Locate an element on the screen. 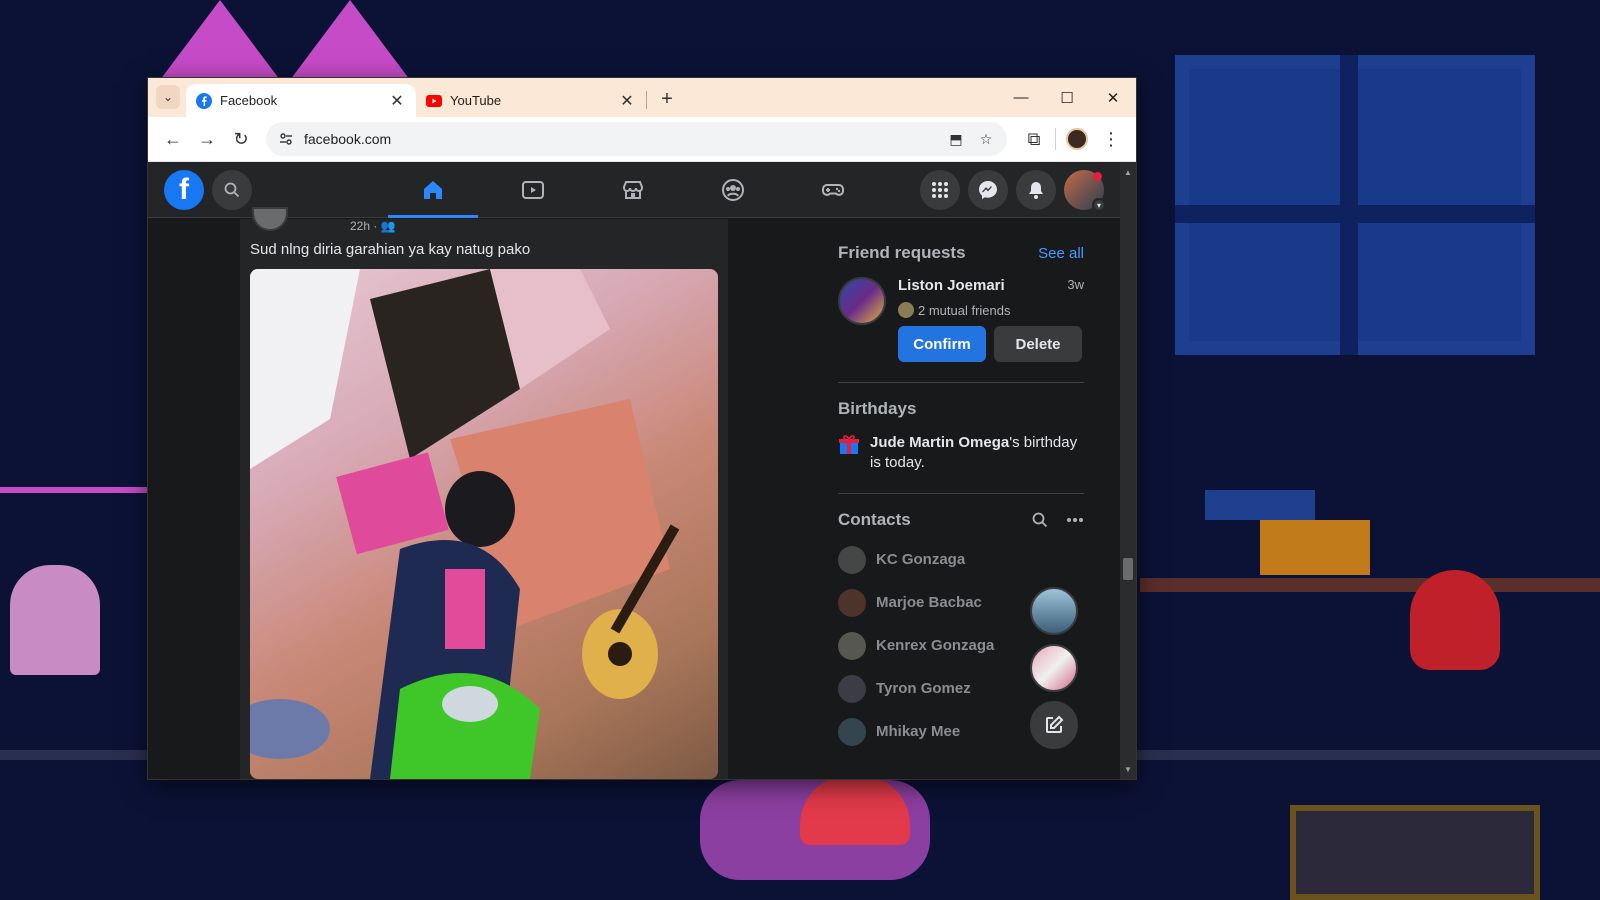 The height and width of the screenshot is (900, 1600). watch-icon is located at coordinates (533, 190).